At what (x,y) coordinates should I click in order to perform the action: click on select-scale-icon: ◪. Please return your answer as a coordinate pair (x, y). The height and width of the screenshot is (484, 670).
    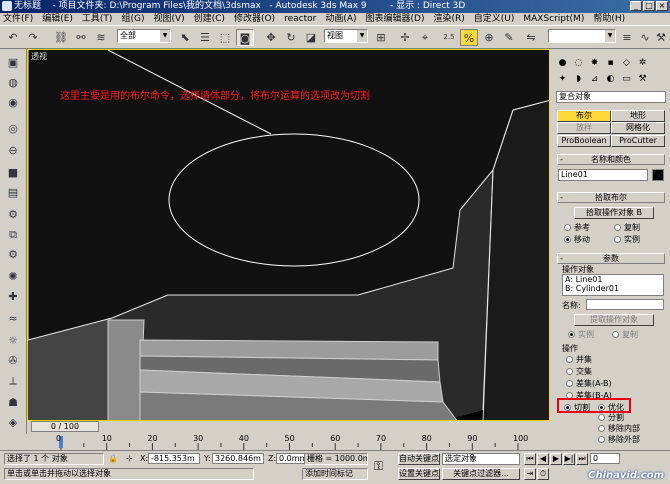
    Looking at the image, I should click on (311, 37).